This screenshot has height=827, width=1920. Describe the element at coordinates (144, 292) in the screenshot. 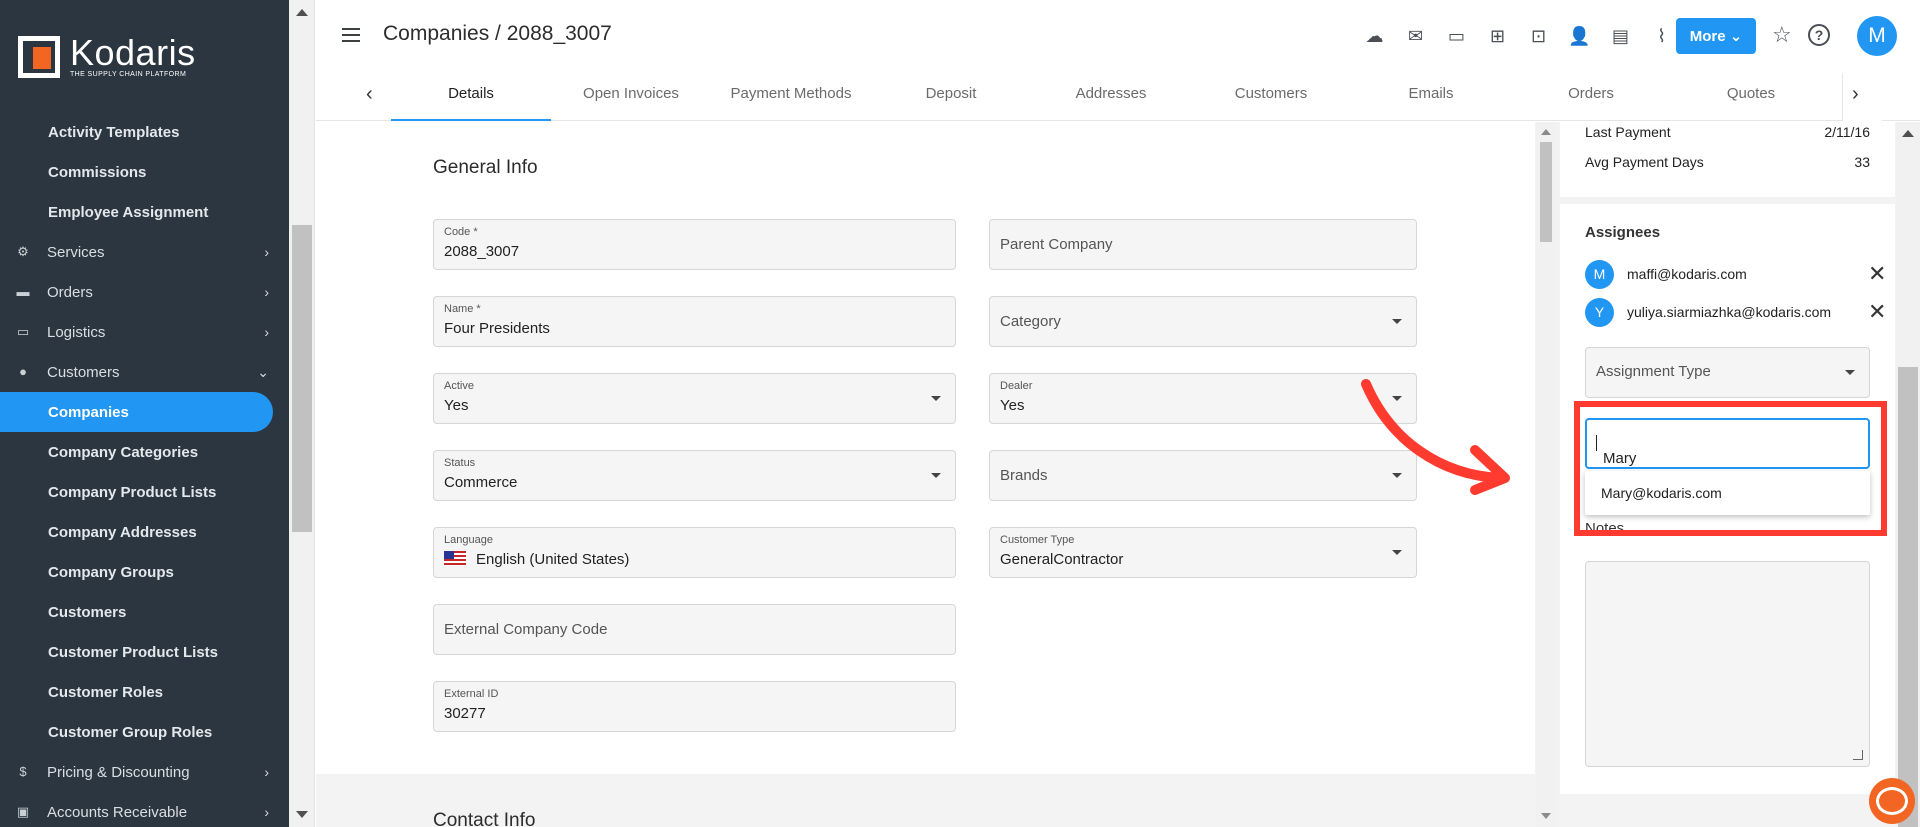

I see `sidebar-item-orders: ▬ Orders ›` at that location.